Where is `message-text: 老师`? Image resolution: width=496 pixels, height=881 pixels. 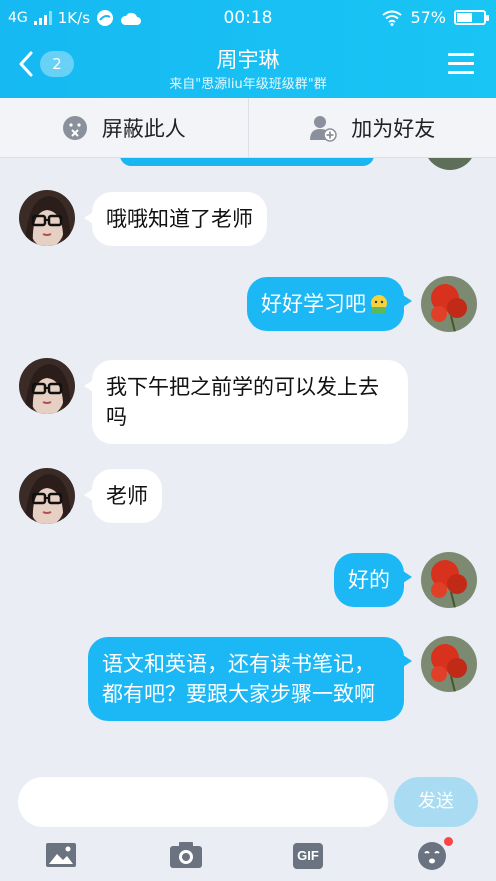 message-text: 老师 is located at coordinates (127, 496).